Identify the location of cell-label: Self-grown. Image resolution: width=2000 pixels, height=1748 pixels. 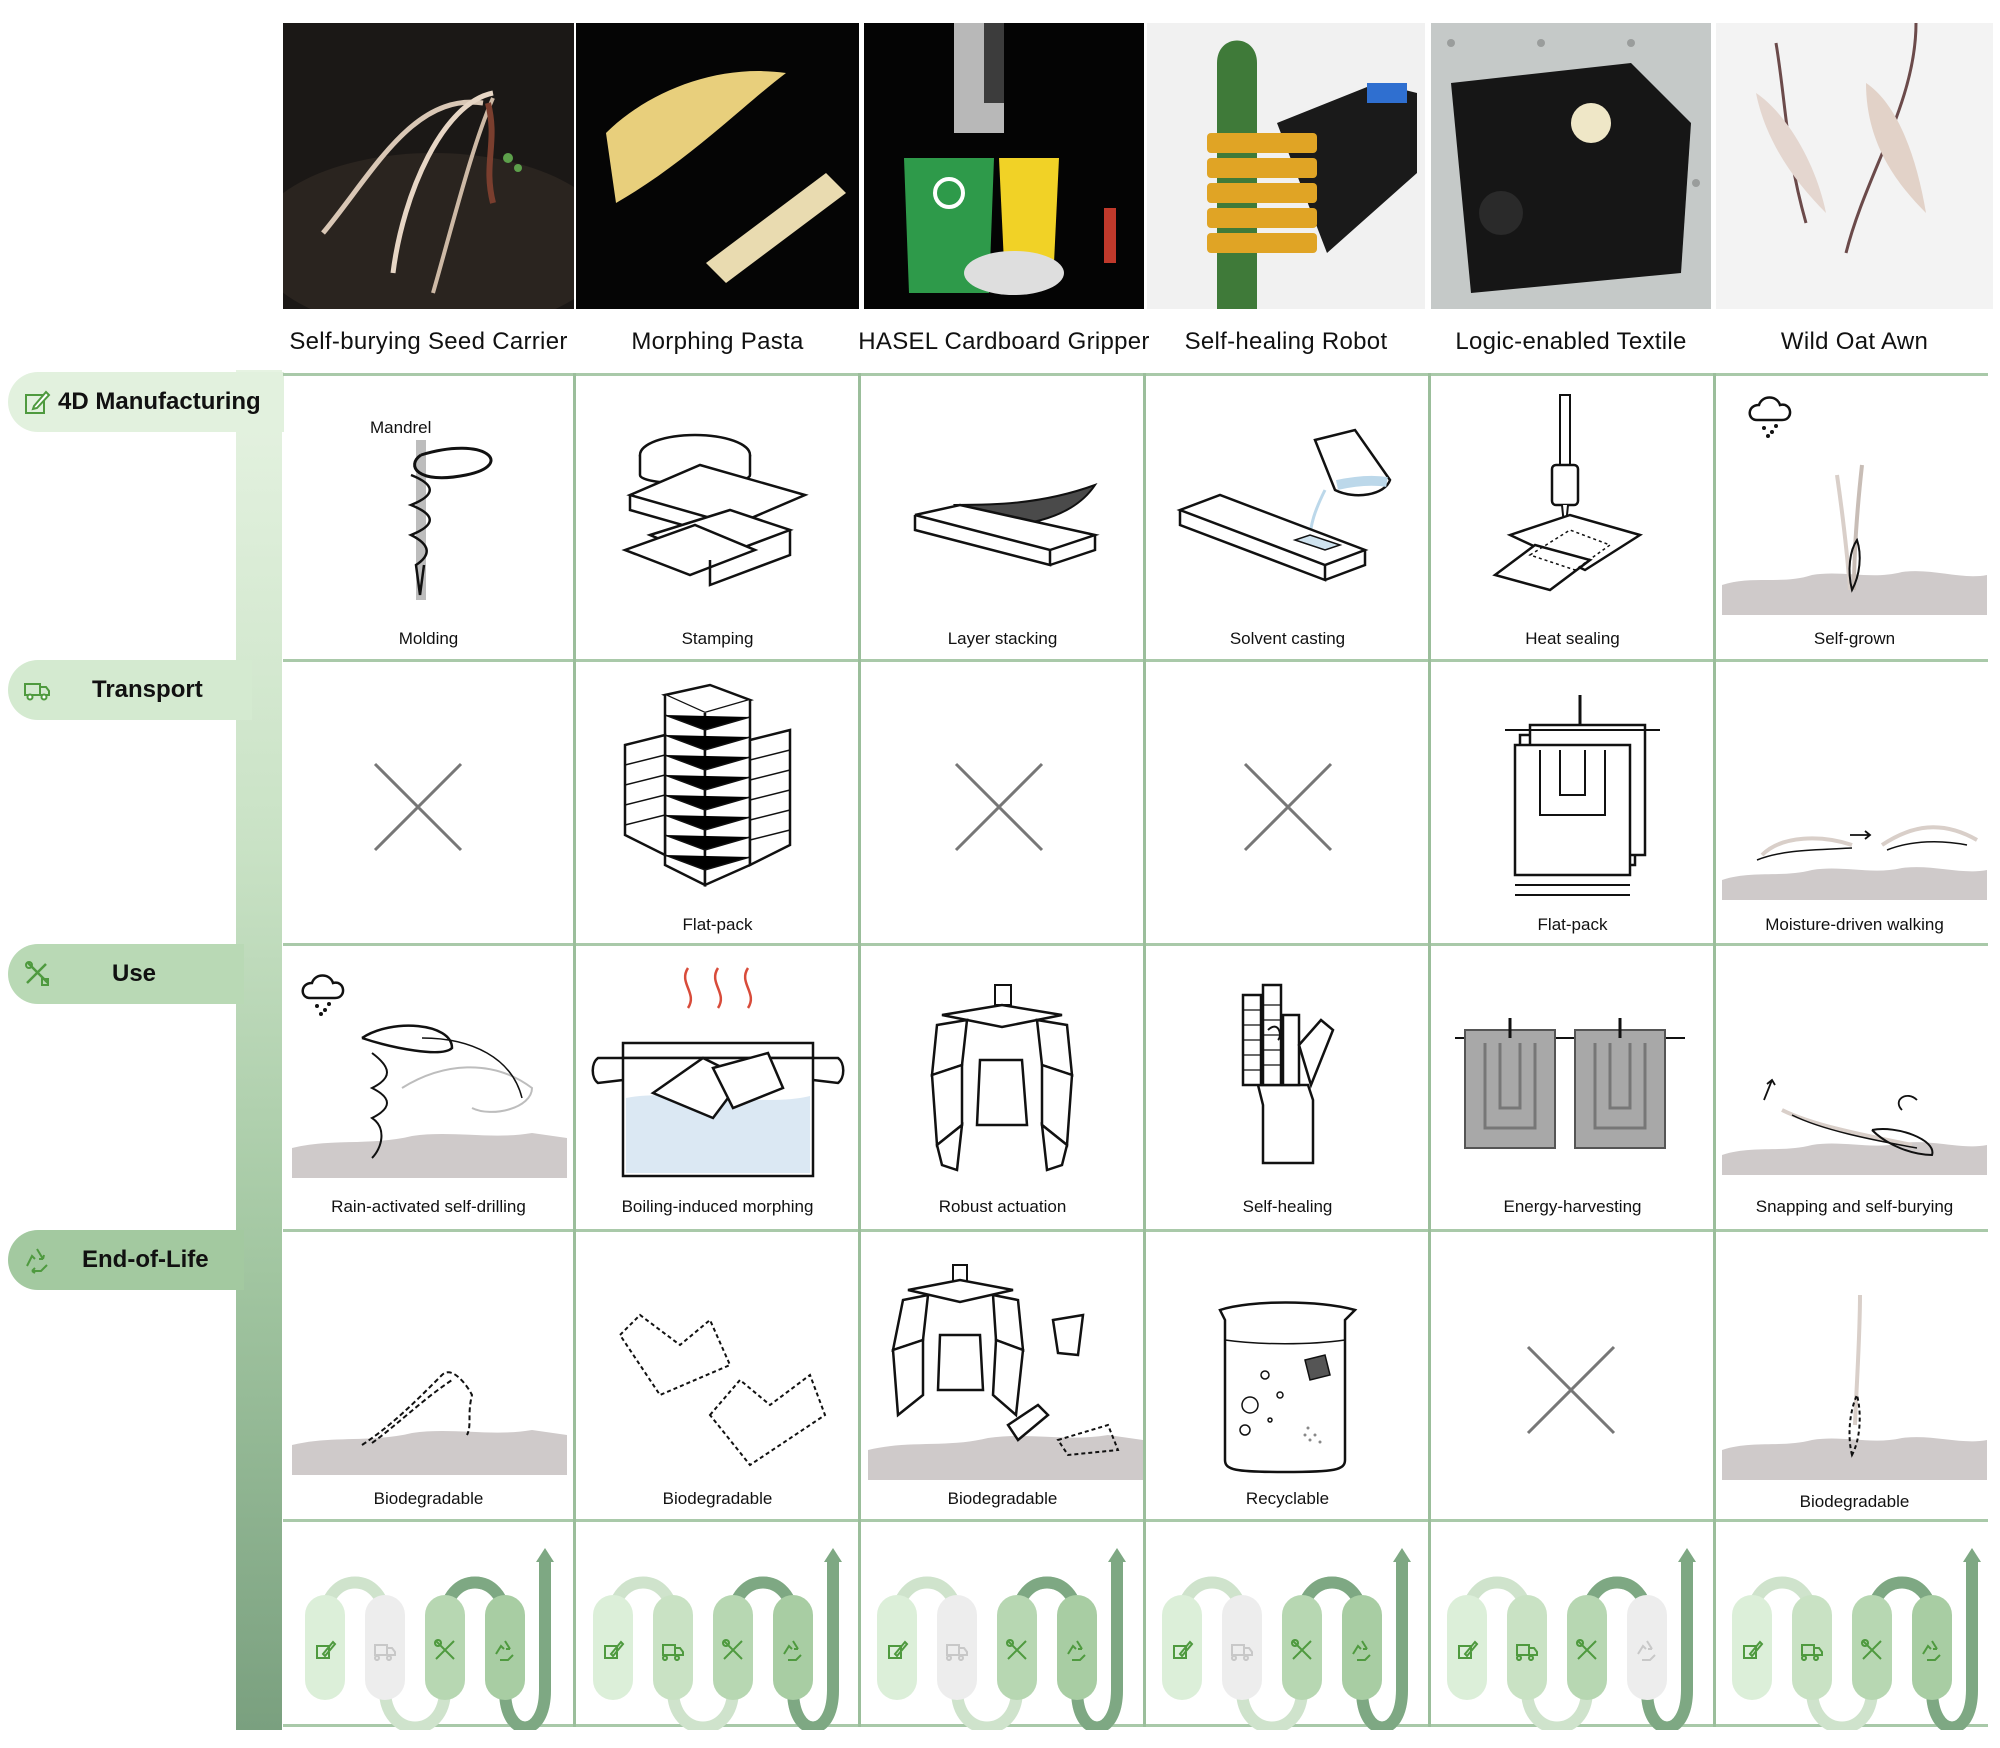
(1854, 638).